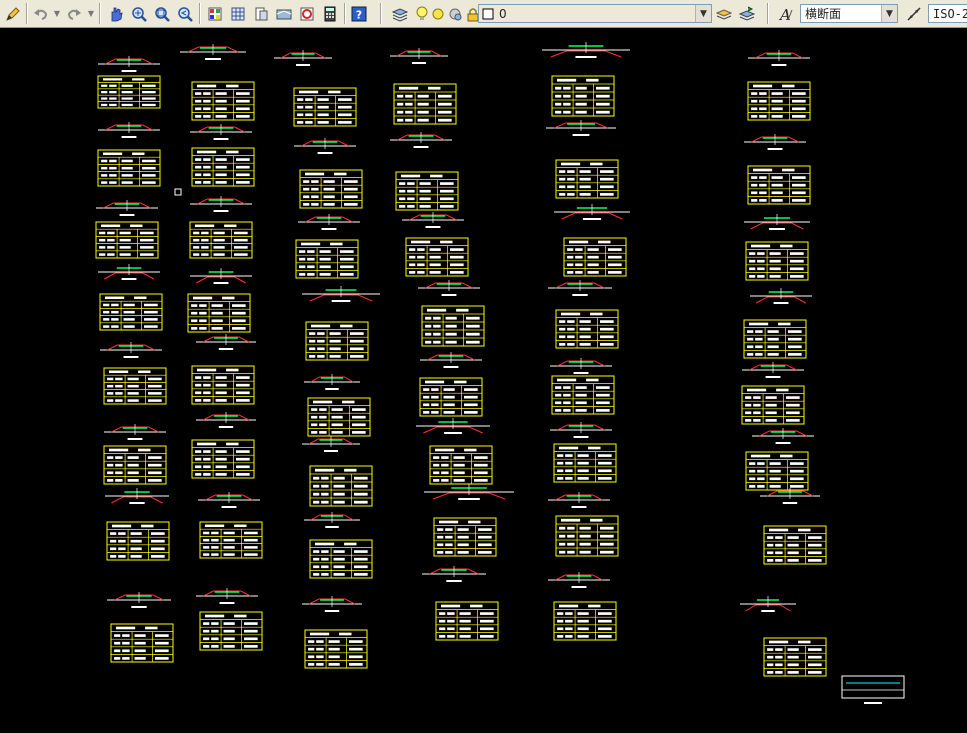  Describe the element at coordinates (330, 13) in the screenshot. I see `calculator-icon` at that location.